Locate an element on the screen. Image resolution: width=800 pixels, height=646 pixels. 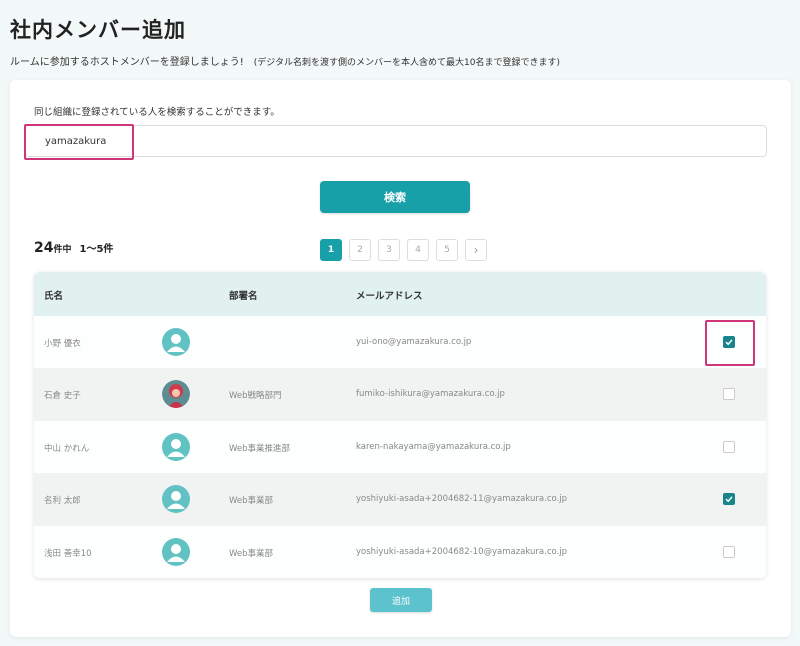
avatar-photo is located at coordinates (176, 394).